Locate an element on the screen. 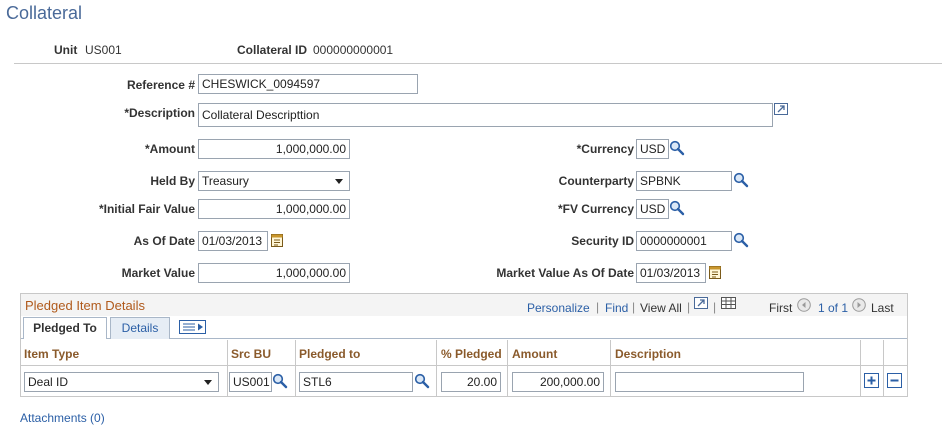 The height and width of the screenshot is (430, 947). src-bu-lookup-icon is located at coordinates (280, 381).